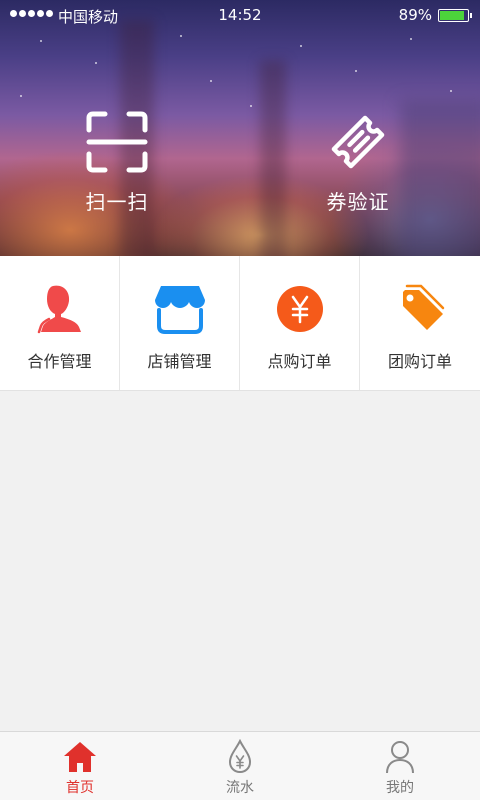  I want to click on user-icon, so click(400, 757).